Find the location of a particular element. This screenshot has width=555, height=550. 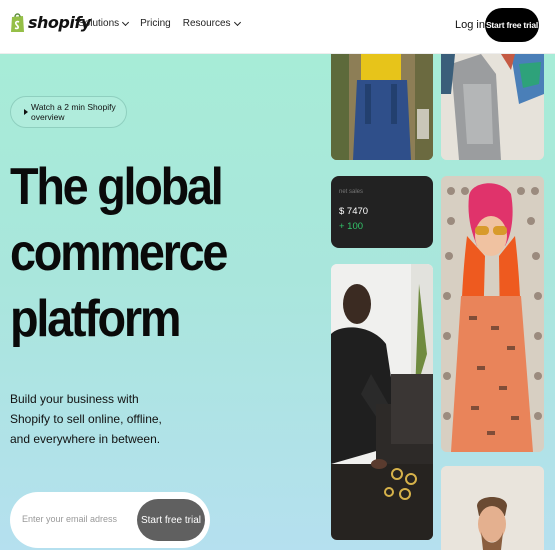

headline-line-3: platform is located at coordinates (95, 319).